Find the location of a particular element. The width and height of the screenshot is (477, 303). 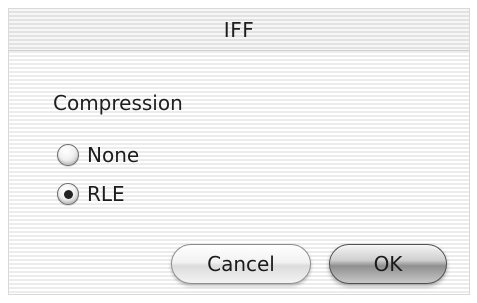

ok-button: OK is located at coordinates (388, 264).